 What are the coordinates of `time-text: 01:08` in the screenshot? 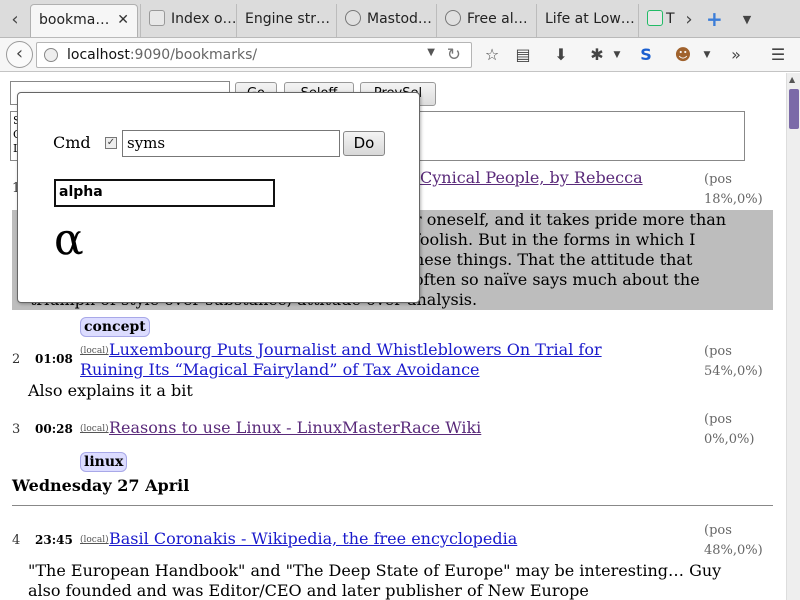 It's located at (54, 359).